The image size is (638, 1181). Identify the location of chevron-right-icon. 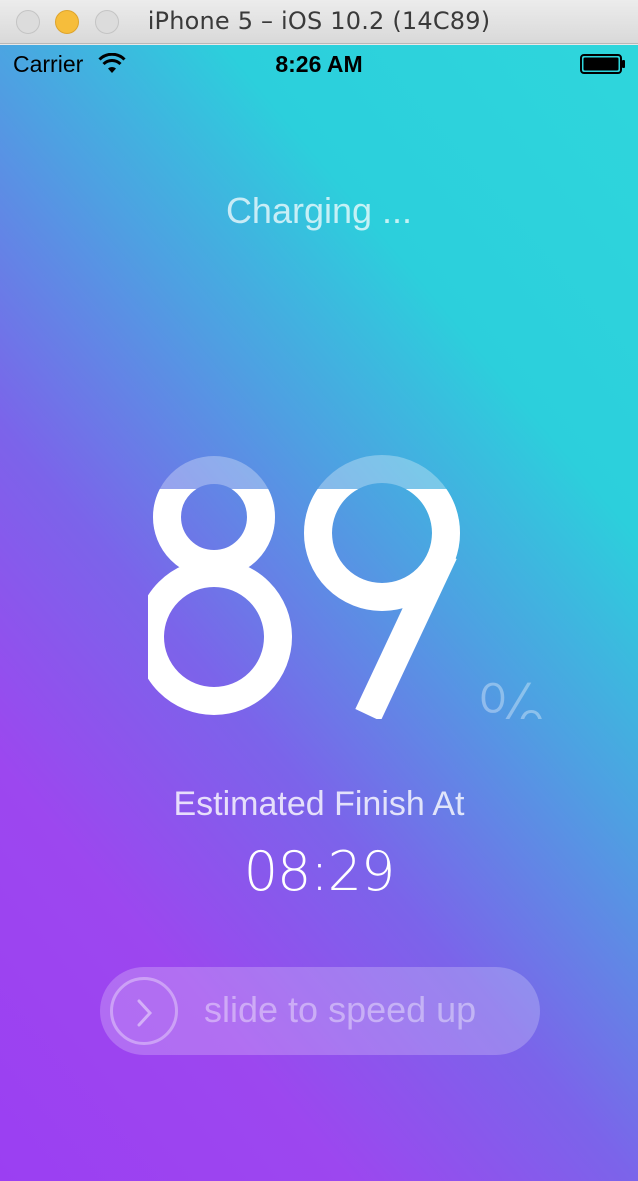
(145, 1013).